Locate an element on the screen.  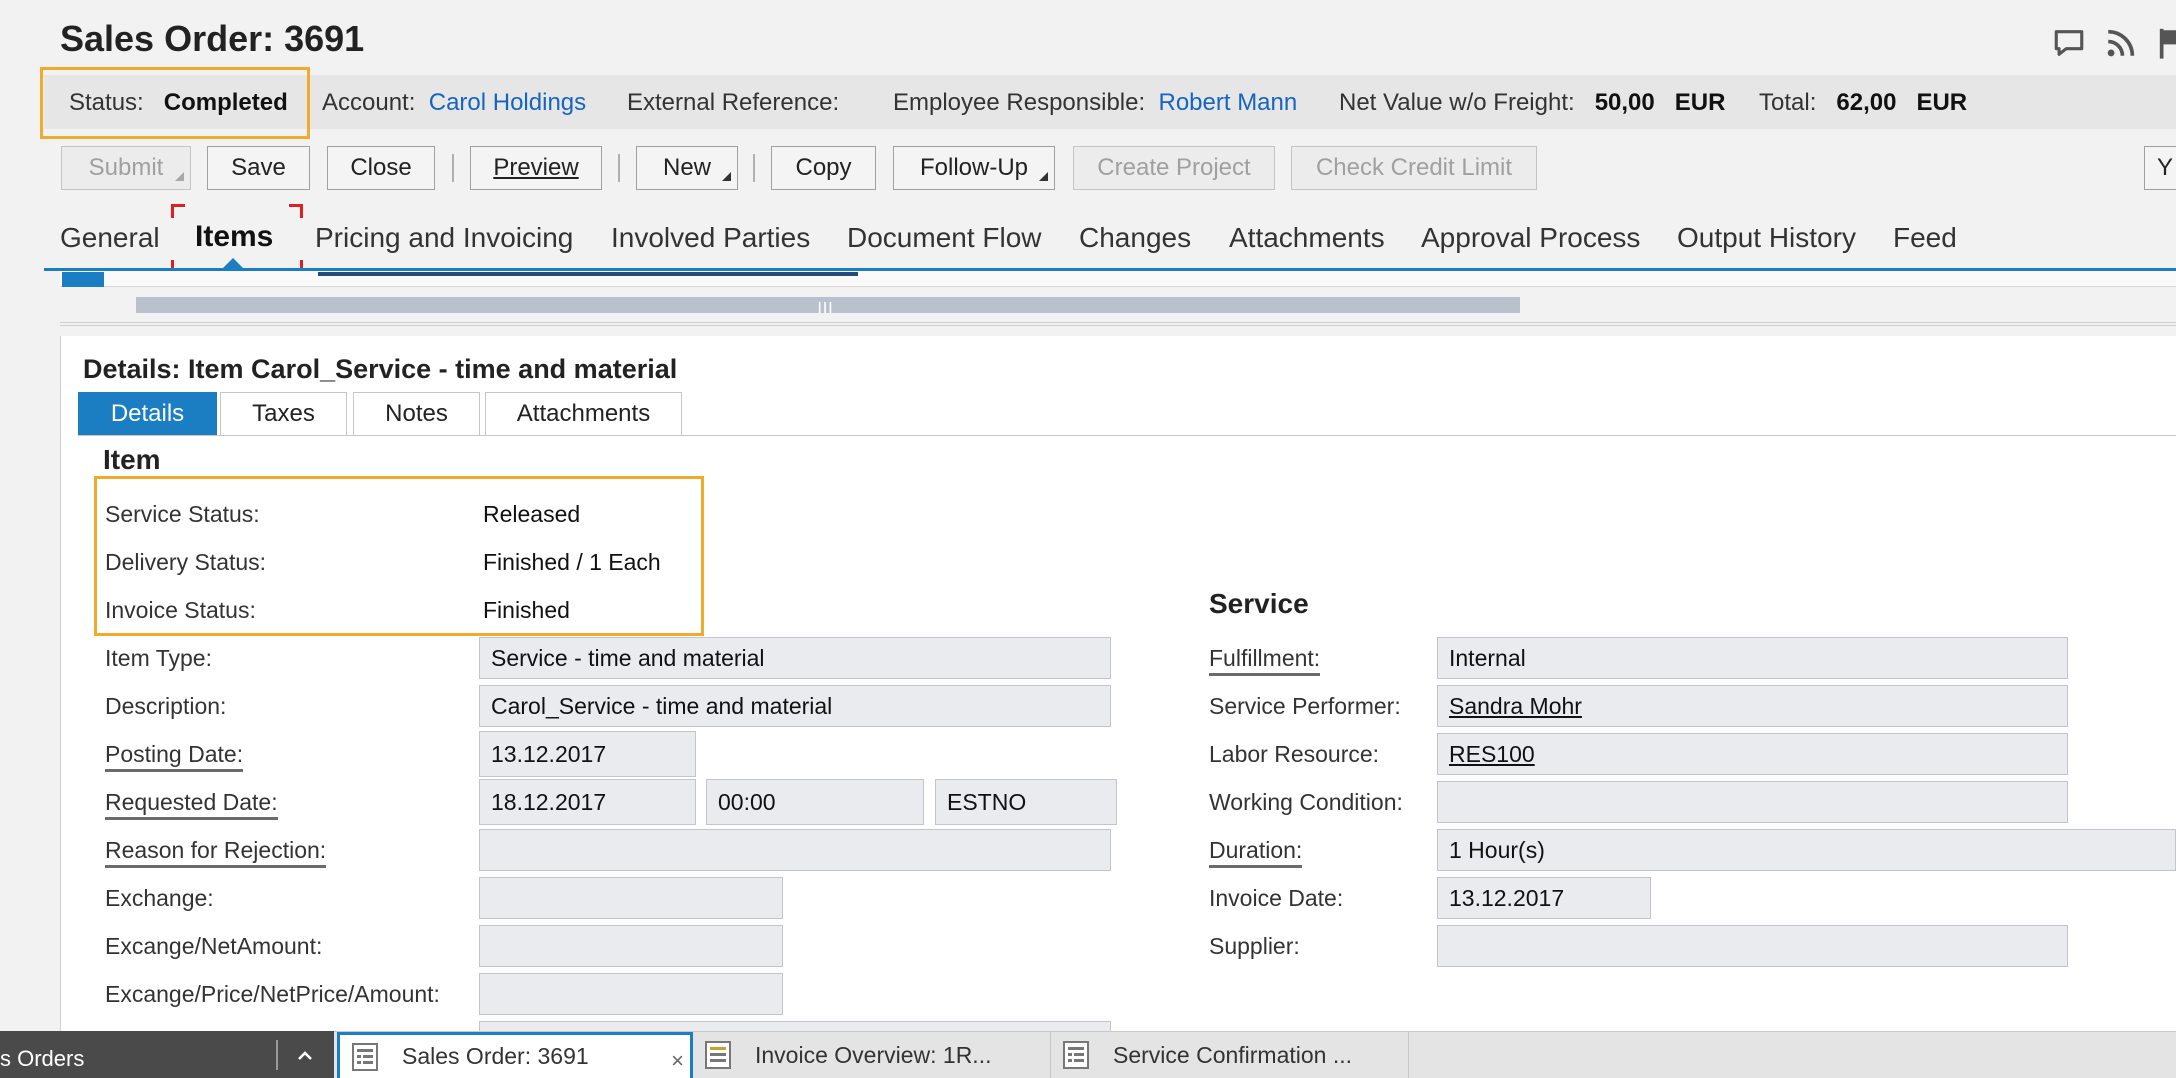
preview-label: Preview is located at coordinates (536, 167).